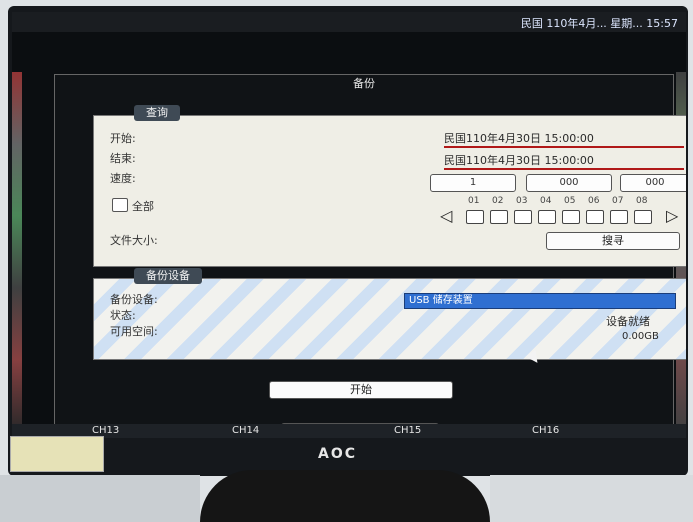 The height and width of the screenshot is (522, 693). Describe the element at coordinates (564, 139) in the screenshot. I see `start-time-value: 民国110年4月30日 15:00:00` at that location.